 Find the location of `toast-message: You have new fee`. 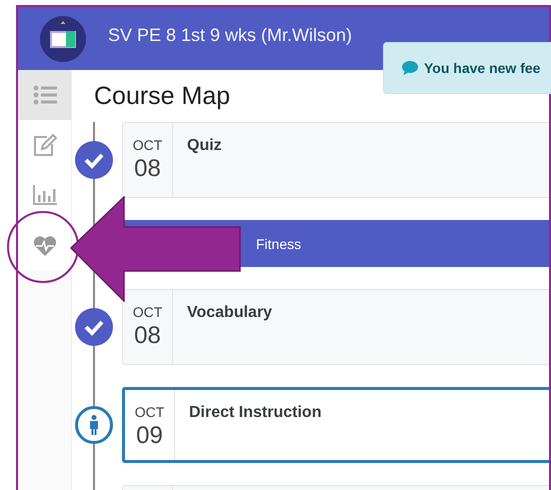

toast-message: You have new fee is located at coordinates (482, 68).